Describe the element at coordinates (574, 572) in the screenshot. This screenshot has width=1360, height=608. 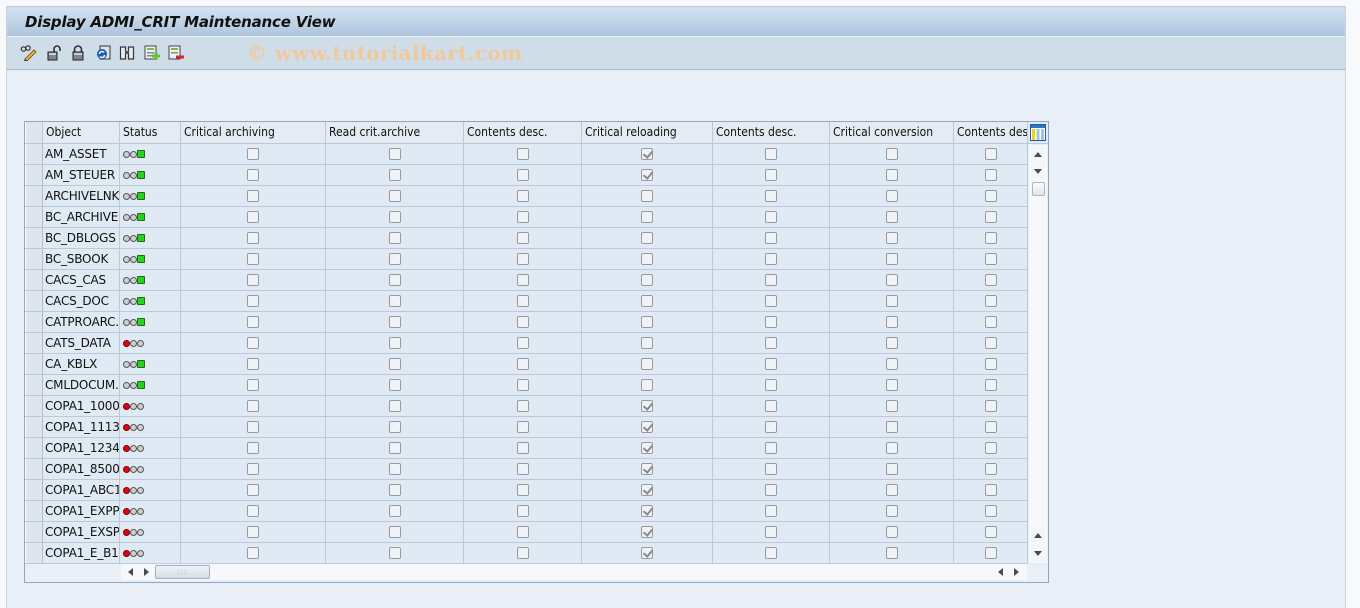
I see `horizontal-scrollbar: :::` at that location.